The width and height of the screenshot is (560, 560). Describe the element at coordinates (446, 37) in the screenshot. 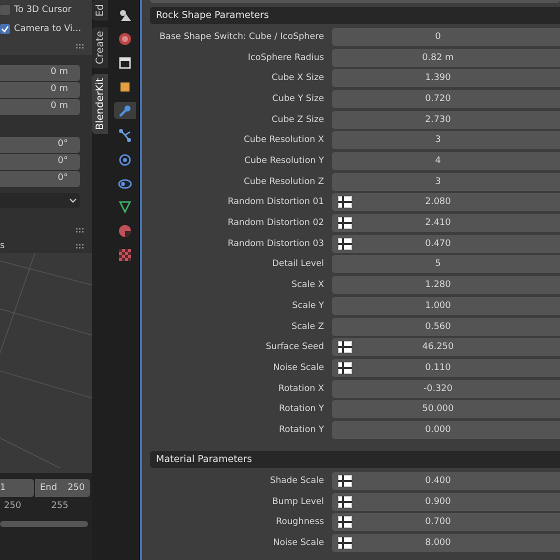

I see `number-field: 0` at that location.